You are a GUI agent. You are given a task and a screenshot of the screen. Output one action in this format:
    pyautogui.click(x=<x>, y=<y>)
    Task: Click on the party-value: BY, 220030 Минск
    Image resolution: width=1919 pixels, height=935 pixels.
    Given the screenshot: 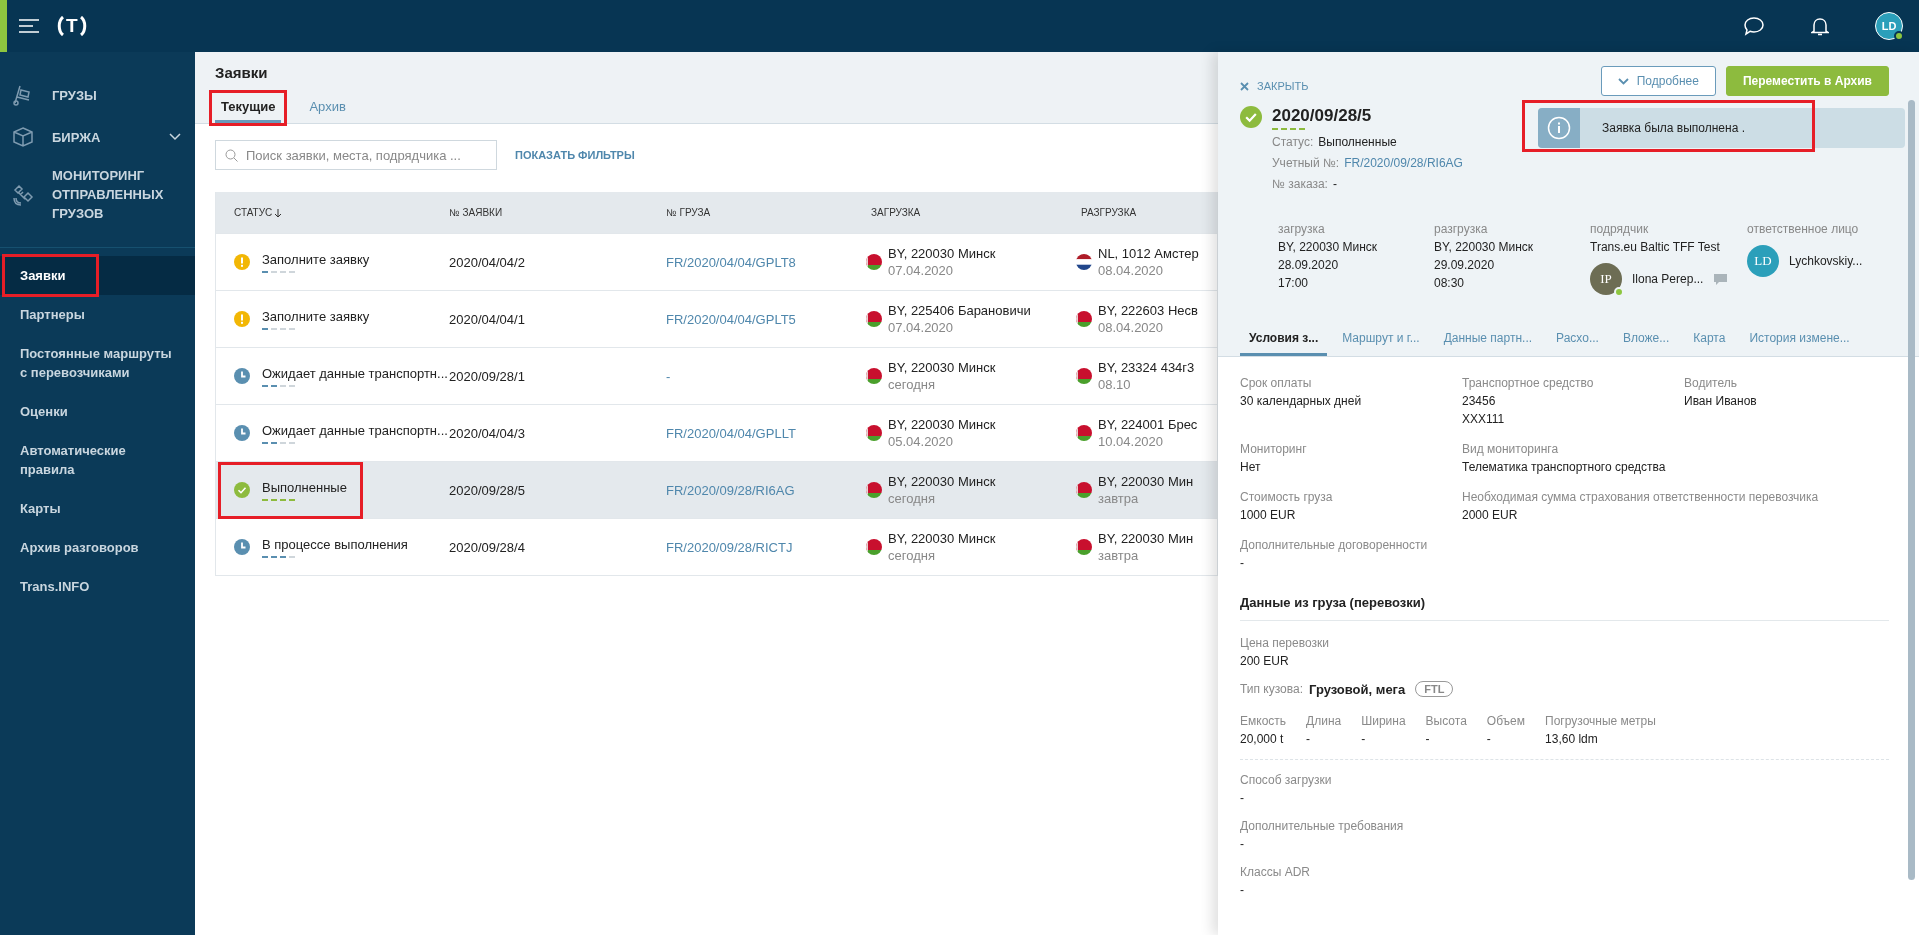 What is the action you would take?
    pyautogui.click(x=1328, y=247)
    